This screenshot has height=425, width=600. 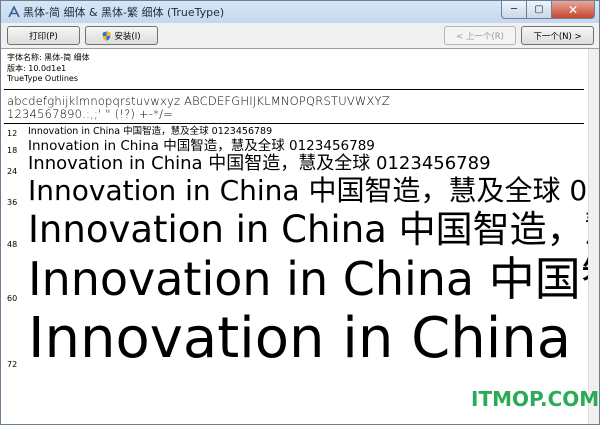 What do you see at coordinates (480, 35) in the screenshot?
I see `previous-button: < 上一个(R)` at bounding box center [480, 35].